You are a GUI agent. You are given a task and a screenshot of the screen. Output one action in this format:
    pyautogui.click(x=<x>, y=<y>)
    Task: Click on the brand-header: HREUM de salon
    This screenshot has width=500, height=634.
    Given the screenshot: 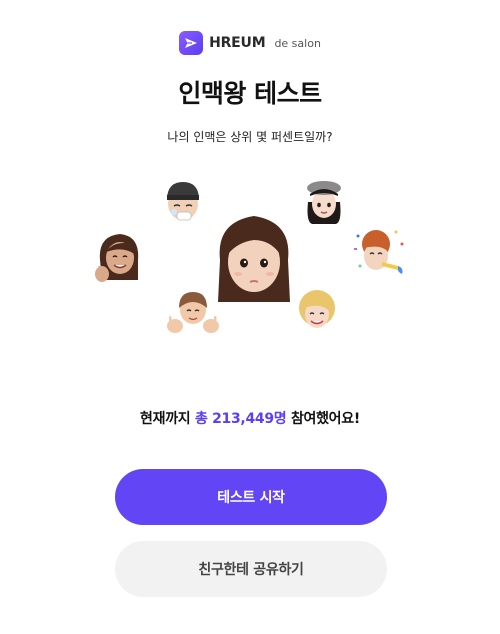 What is the action you would take?
    pyautogui.click(x=250, y=43)
    